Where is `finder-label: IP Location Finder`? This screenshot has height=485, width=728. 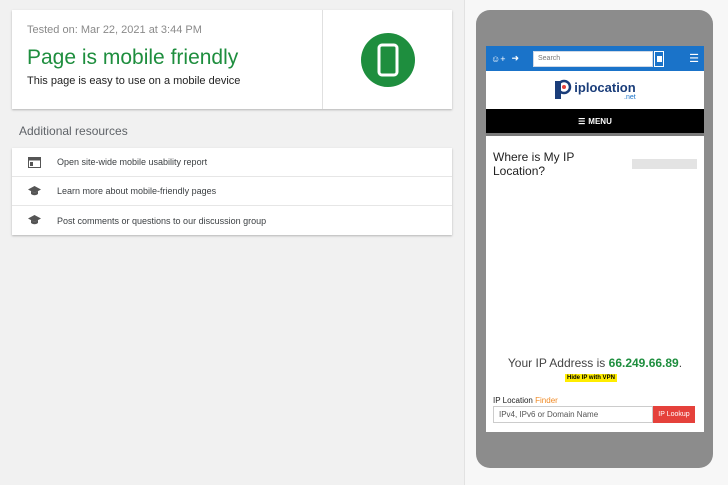
finder-label: IP Location Finder is located at coordinates (525, 400).